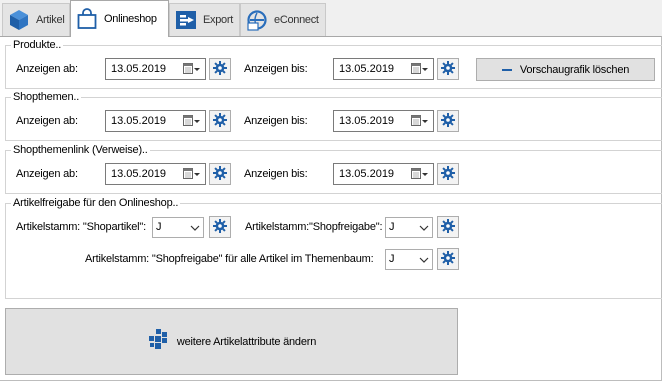 This screenshot has height=381, width=662. Describe the element at coordinates (80, 150) in the screenshot. I see `group-title: Shopthemenlink (Verweise)..` at that location.